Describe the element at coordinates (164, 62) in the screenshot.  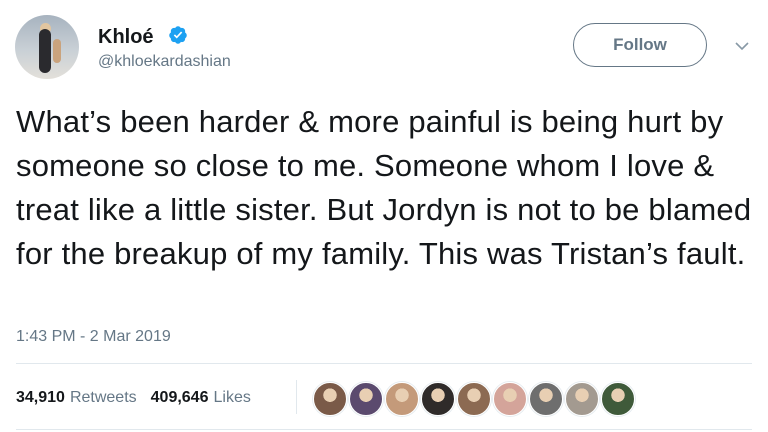
I see `author-handle: @khloekardashian` at that location.